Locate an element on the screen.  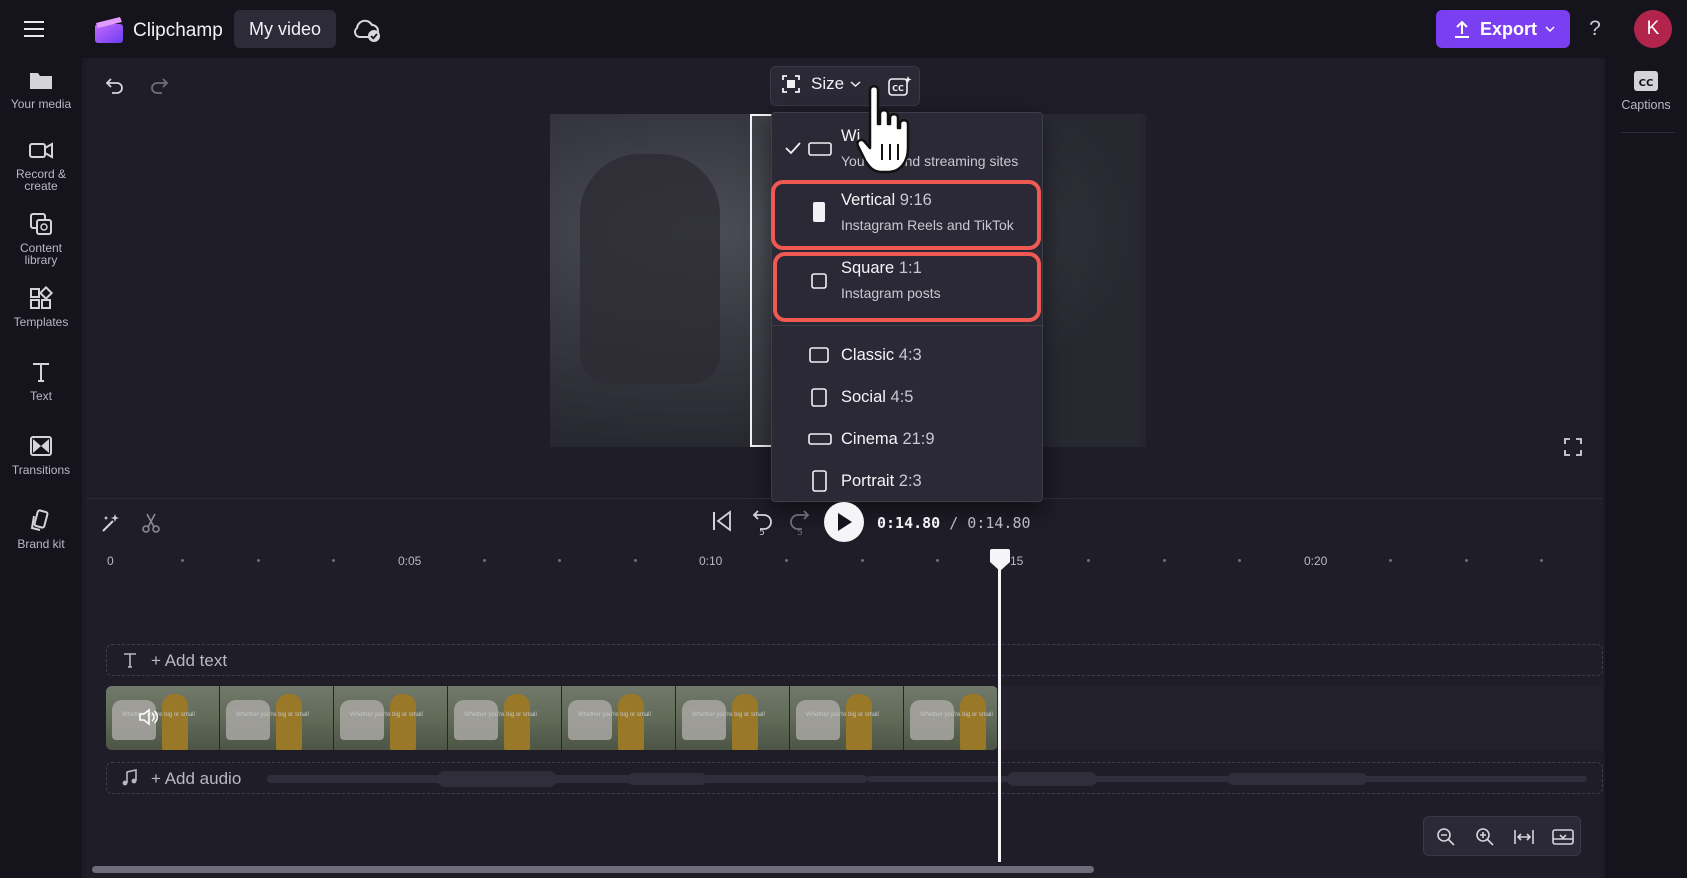
play-button is located at coordinates (844, 522).